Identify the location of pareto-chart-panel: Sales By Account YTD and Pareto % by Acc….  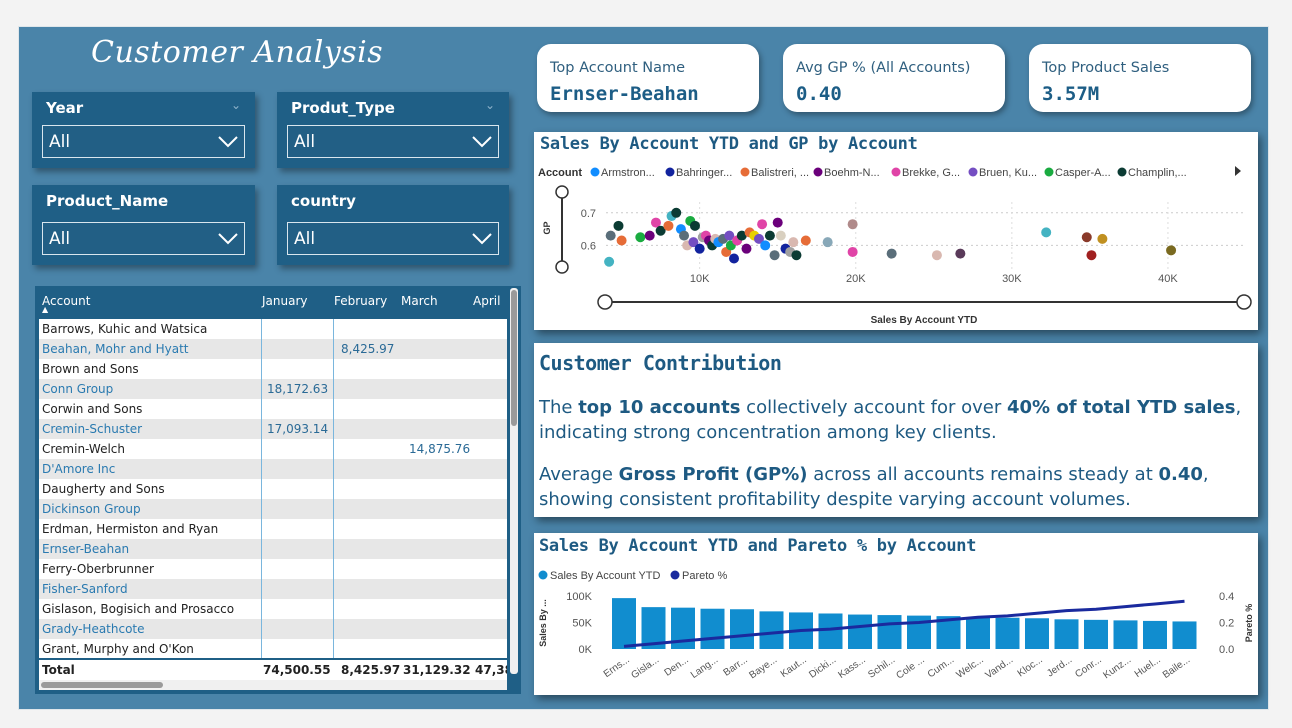
(896, 614).